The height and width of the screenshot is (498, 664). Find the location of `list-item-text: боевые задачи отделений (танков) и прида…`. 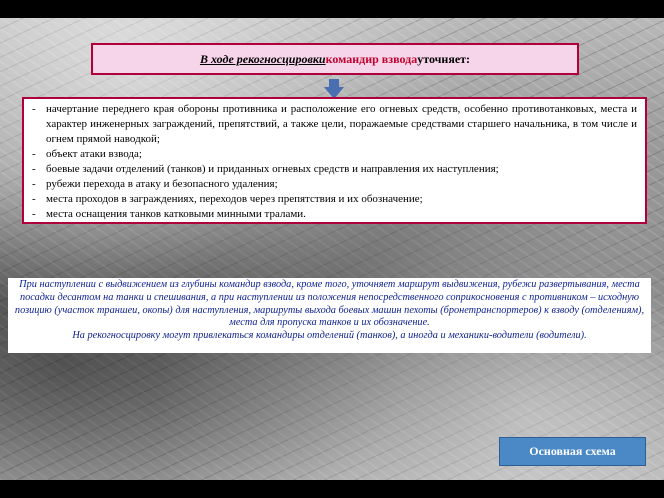

list-item-text: боевые задачи отделений (танков) и прида… is located at coordinates (272, 169).